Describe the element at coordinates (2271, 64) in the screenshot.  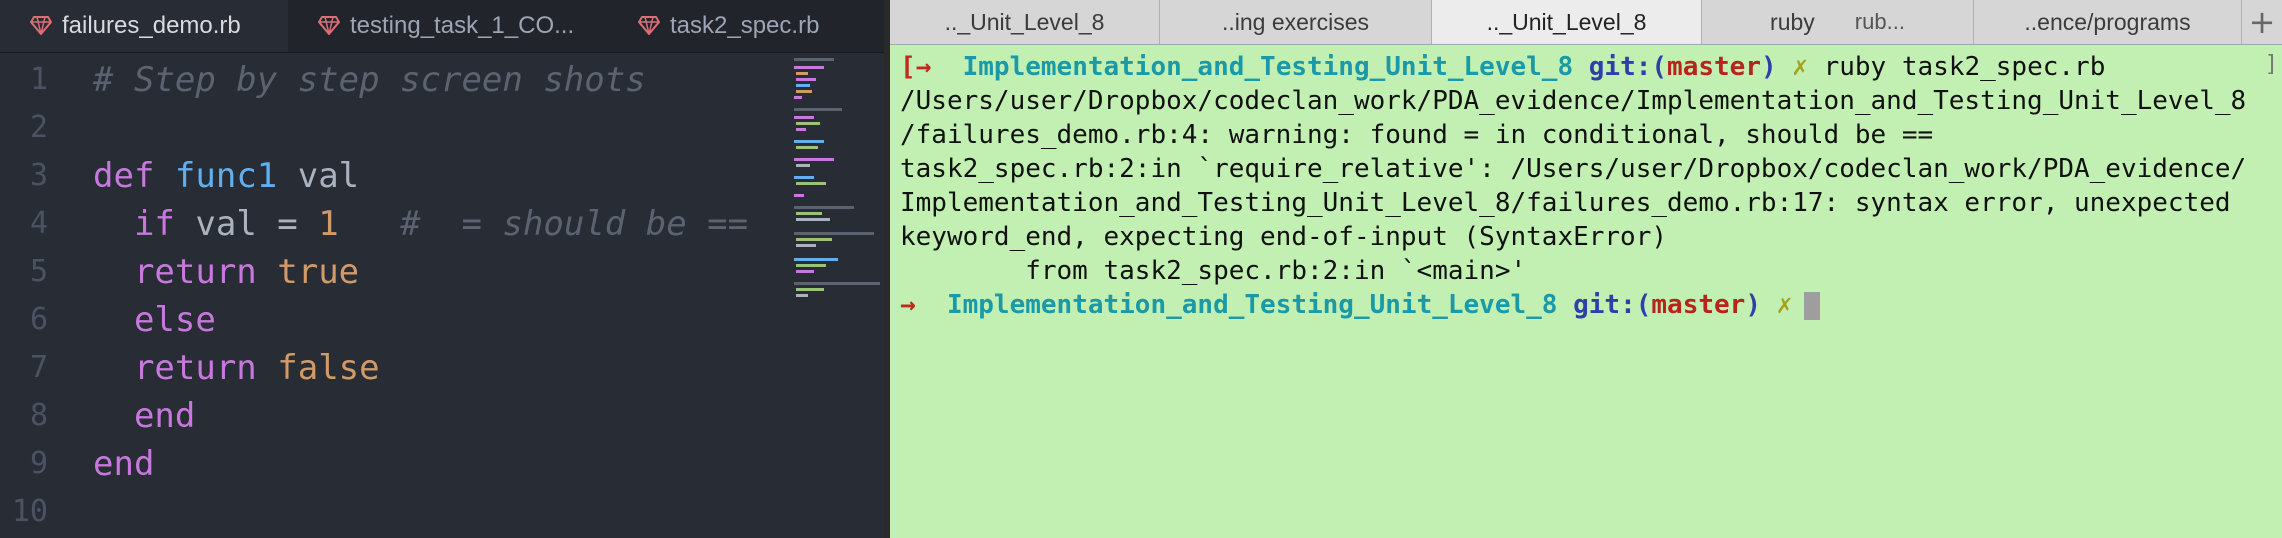
I see `prompt-right-bracket: ]` at that location.